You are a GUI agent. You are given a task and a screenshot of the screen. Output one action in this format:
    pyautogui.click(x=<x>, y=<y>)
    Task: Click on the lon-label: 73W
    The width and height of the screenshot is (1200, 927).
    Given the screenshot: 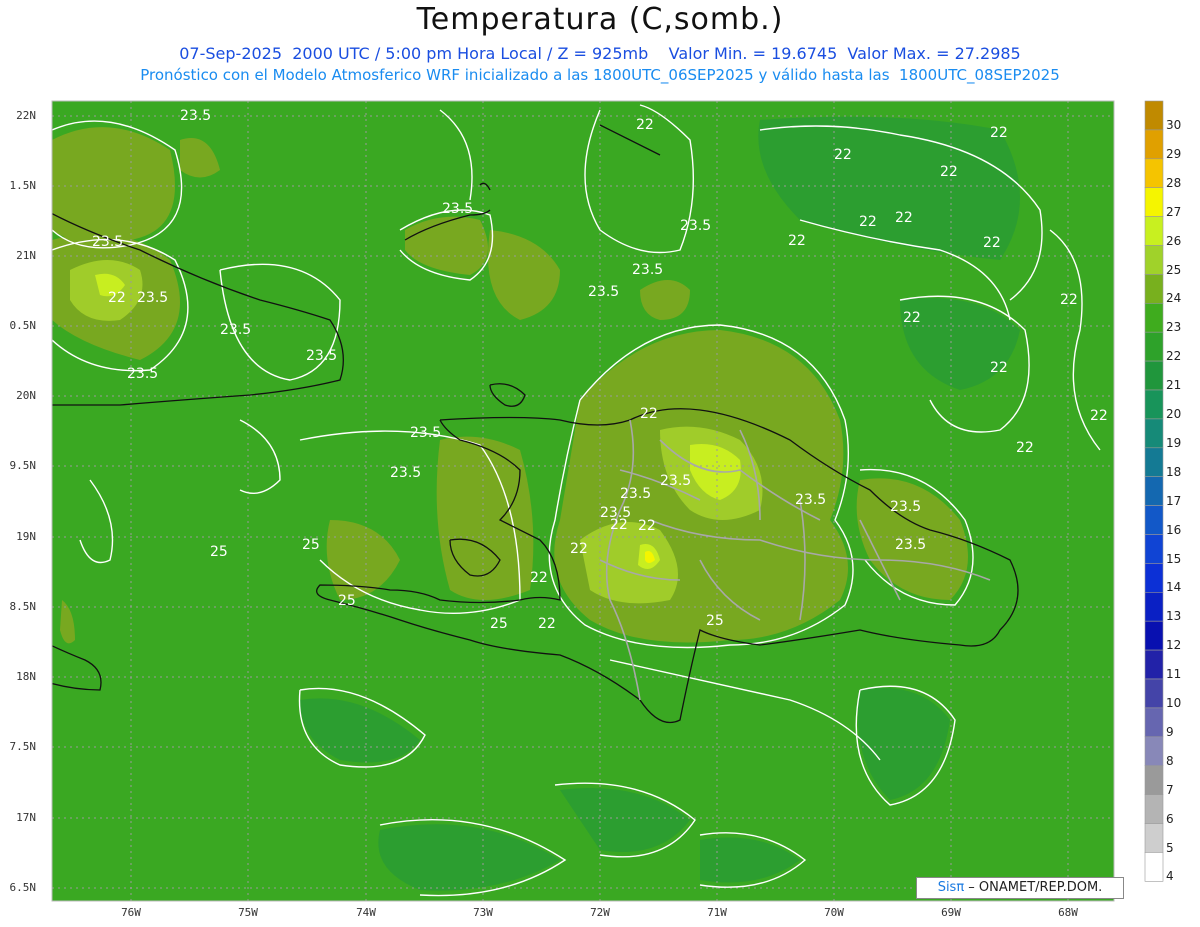 What is the action you would take?
    pyautogui.click(x=483, y=912)
    